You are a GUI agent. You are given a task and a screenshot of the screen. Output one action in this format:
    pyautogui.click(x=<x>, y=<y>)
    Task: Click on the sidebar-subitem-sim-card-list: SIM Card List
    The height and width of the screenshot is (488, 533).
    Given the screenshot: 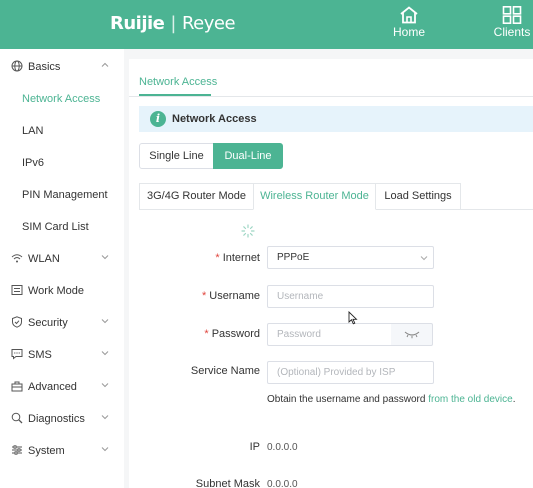 What is the action you would take?
    pyautogui.click(x=55, y=227)
    